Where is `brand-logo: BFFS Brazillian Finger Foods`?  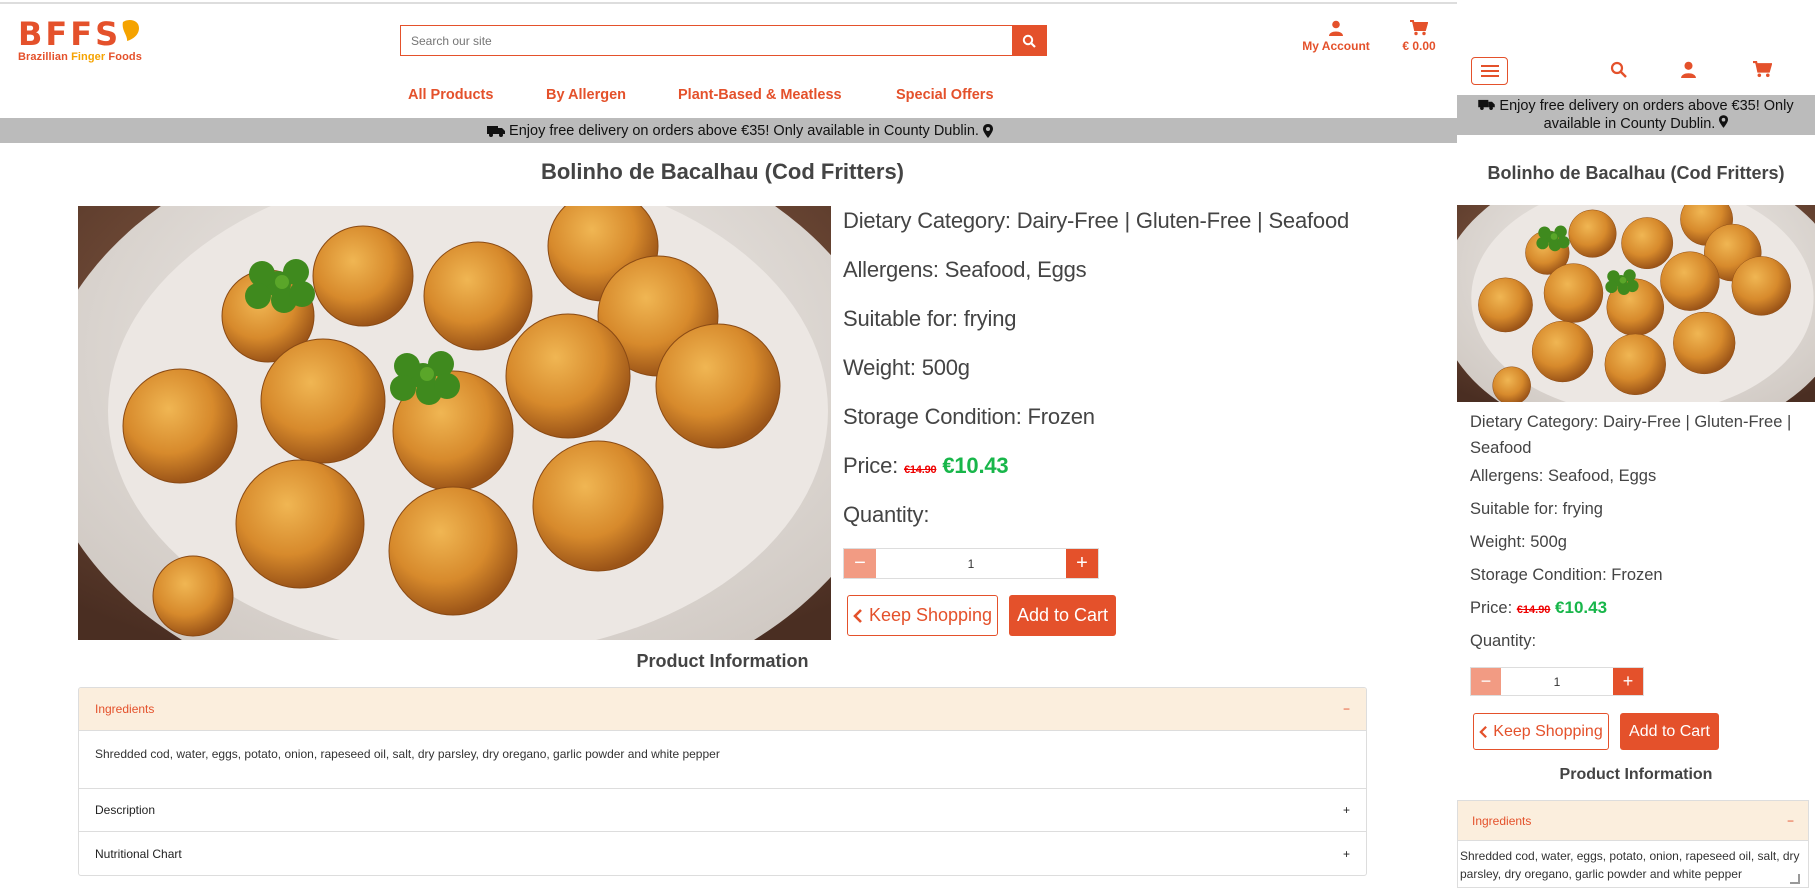
brand-logo: BFFS Brazillian Finger Foods is located at coordinates (80, 40).